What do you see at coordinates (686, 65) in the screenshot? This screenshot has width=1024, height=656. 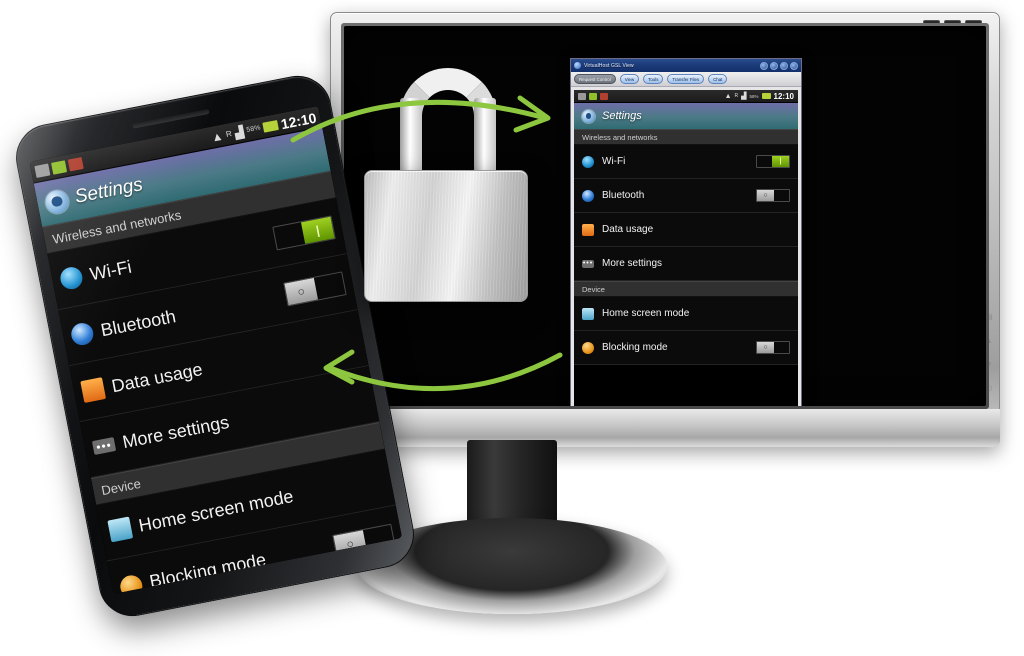 I see `window-titlebar: VirtualHost GSL View` at bounding box center [686, 65].